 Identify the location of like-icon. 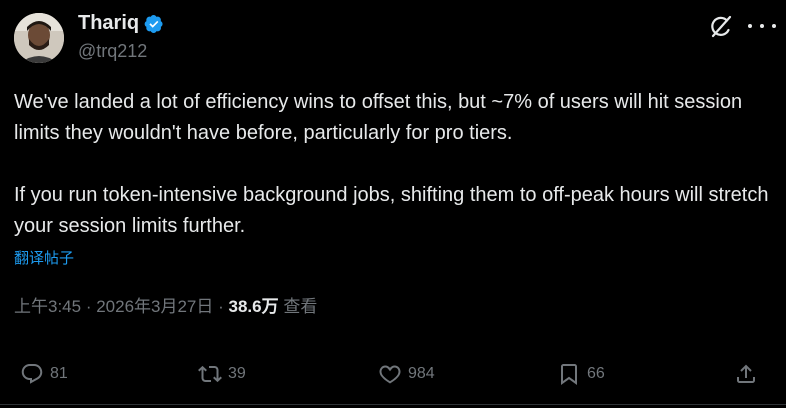
(390, 374).